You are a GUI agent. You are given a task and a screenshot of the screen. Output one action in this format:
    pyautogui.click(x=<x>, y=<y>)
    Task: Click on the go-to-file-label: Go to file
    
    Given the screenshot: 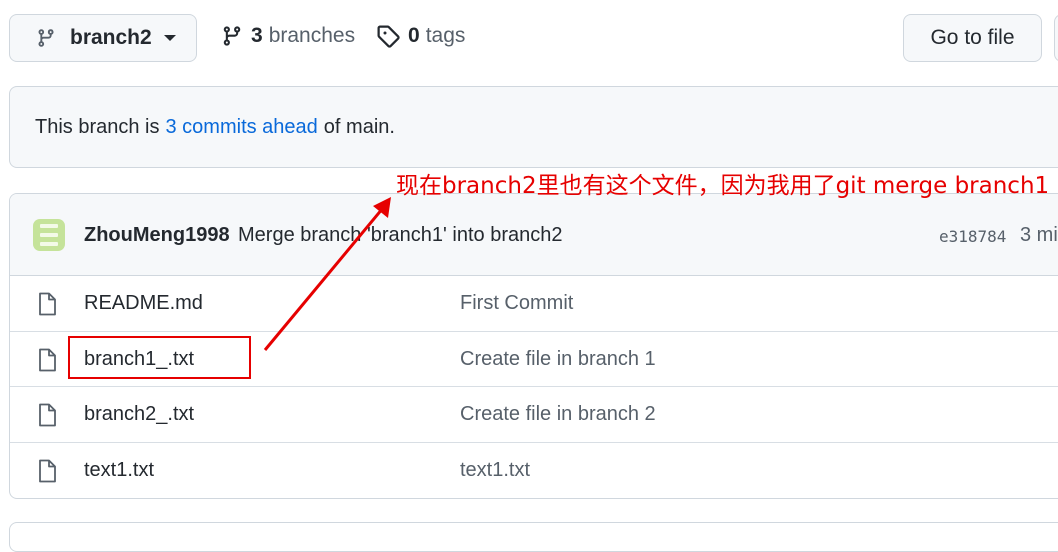 What is the action you would take?
    pyautogui.click(x=972, y=37)
    